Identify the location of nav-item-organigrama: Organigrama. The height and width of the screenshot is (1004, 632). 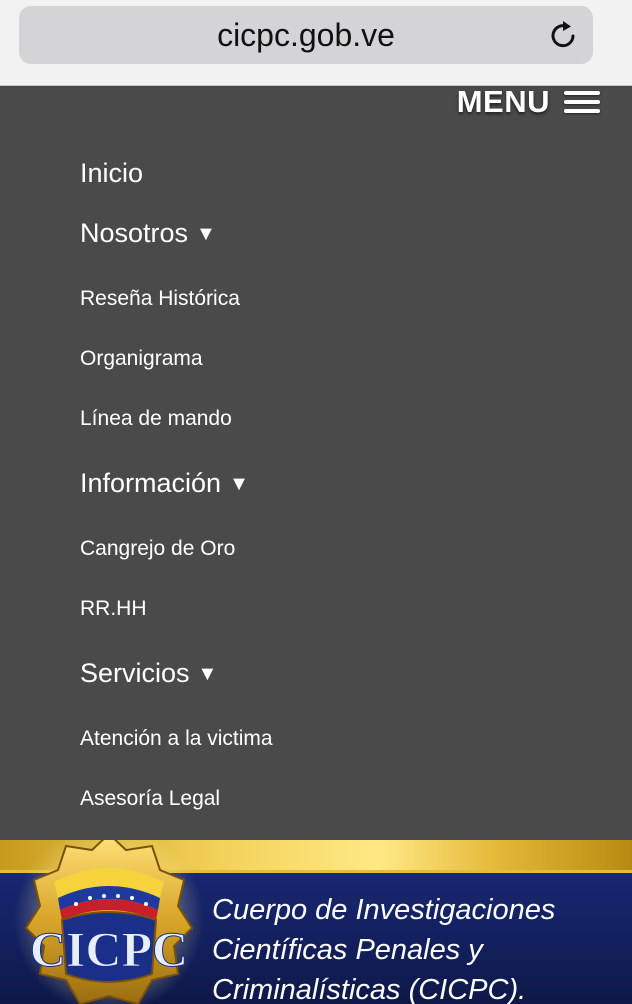
(141, 359).